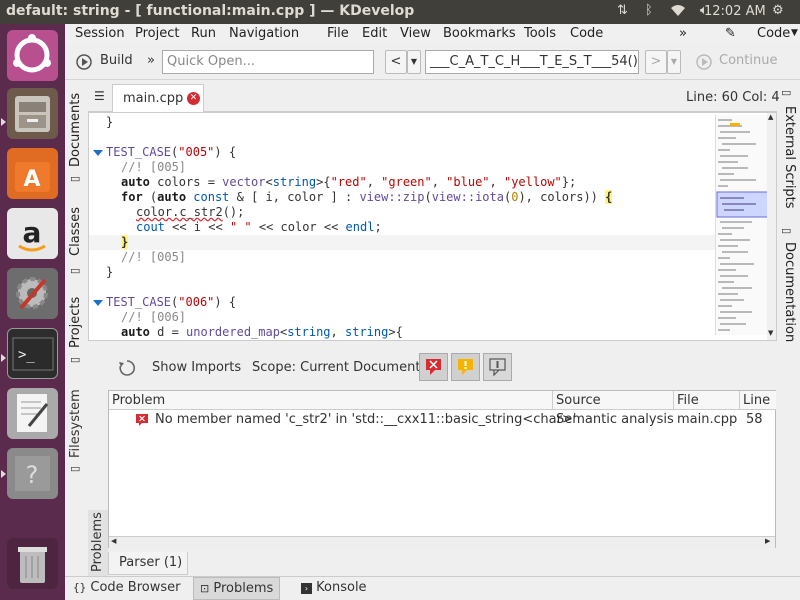 Image resolution: width=800 pixels, height=600 pixels. What do you see at coordinates (773, 33) in the screenshot?
I see `area-switcher-label: Code` at bounding box center [773, 33].